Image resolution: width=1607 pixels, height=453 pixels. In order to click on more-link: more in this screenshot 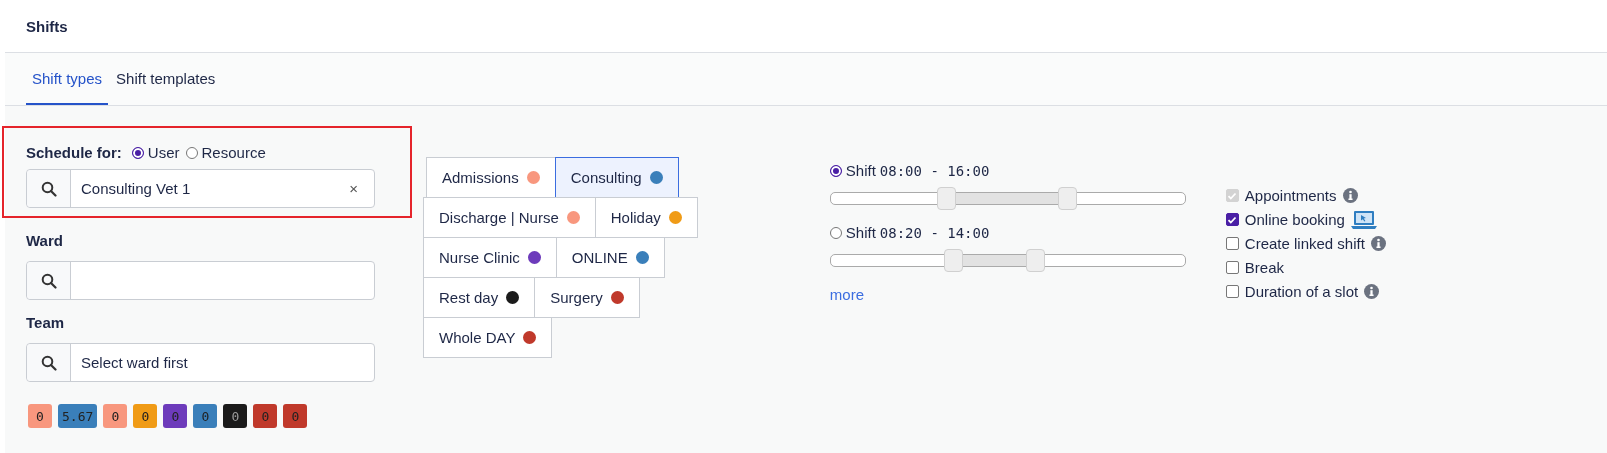, I will do `click(846, 294)`.